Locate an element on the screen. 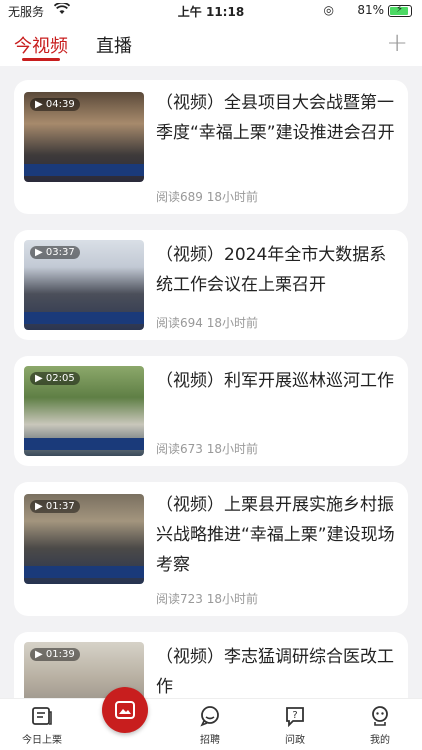  tab-label: 问政 is located at coordinates (295, 740).